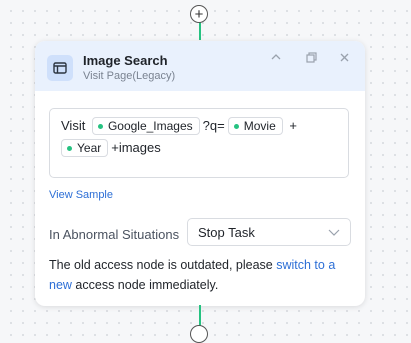 The image size is (411, 343). Describe the element at coordinates (89, 148) in the screenshot. I see `variable-token-label: Year` at that location.